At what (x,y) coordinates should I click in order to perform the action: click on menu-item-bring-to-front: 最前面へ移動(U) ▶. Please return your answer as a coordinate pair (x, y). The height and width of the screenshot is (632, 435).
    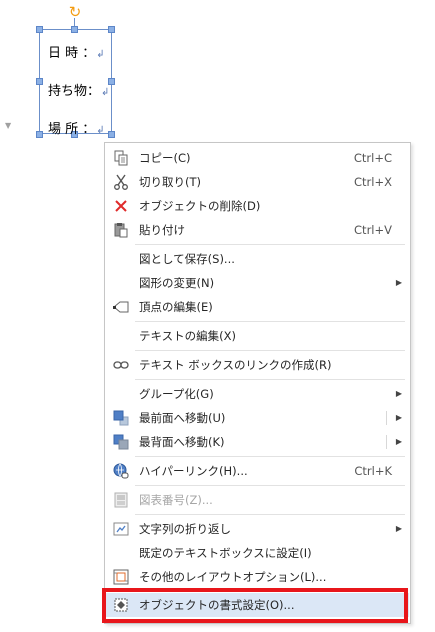
    Looking at the image, I should click on (257, 418).